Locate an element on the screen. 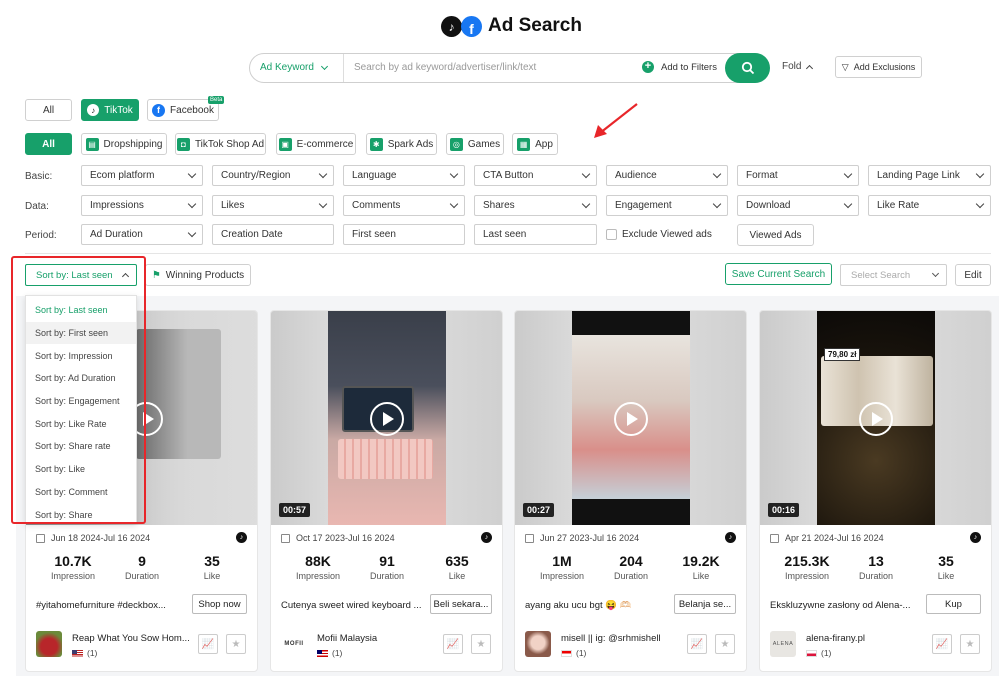 The height and width of the screenshot is (676, 999). filter-ecom-platform: Ecom platform is located at coordinates (142, 175).